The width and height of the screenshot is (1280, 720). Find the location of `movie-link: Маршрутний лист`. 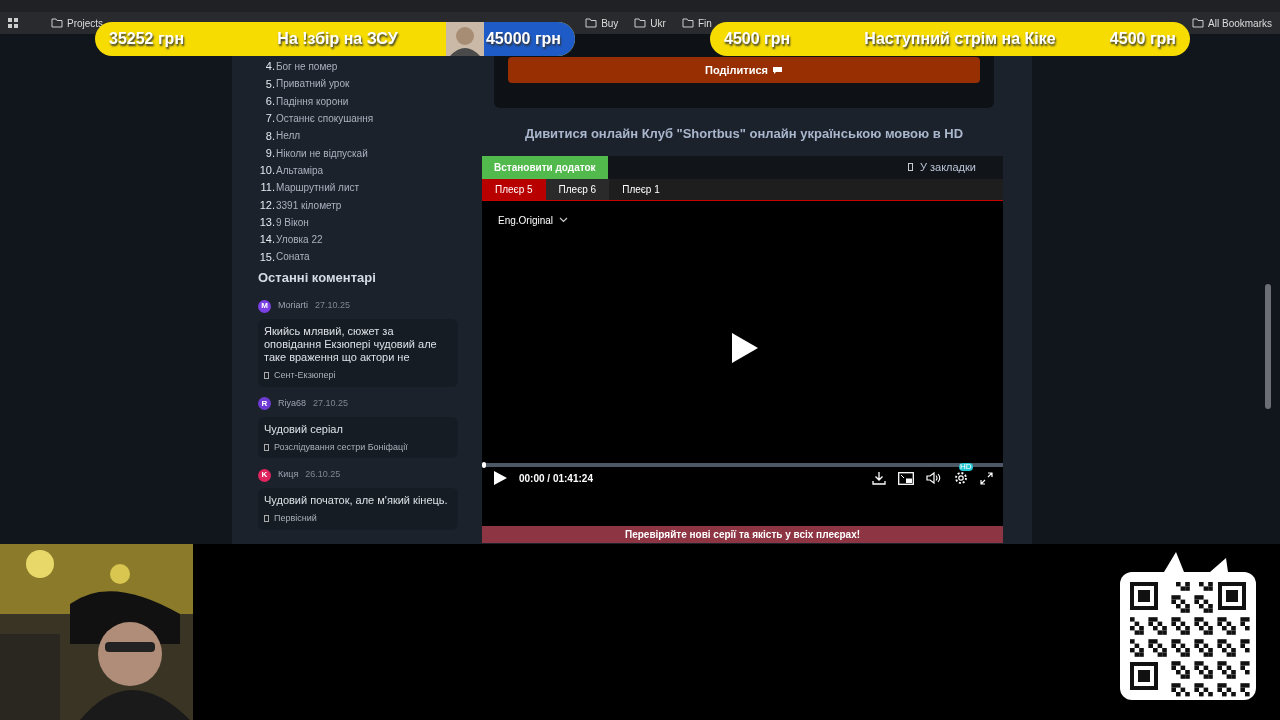

movie-link: Маршрутний лист is located at coordinates (318, 188).